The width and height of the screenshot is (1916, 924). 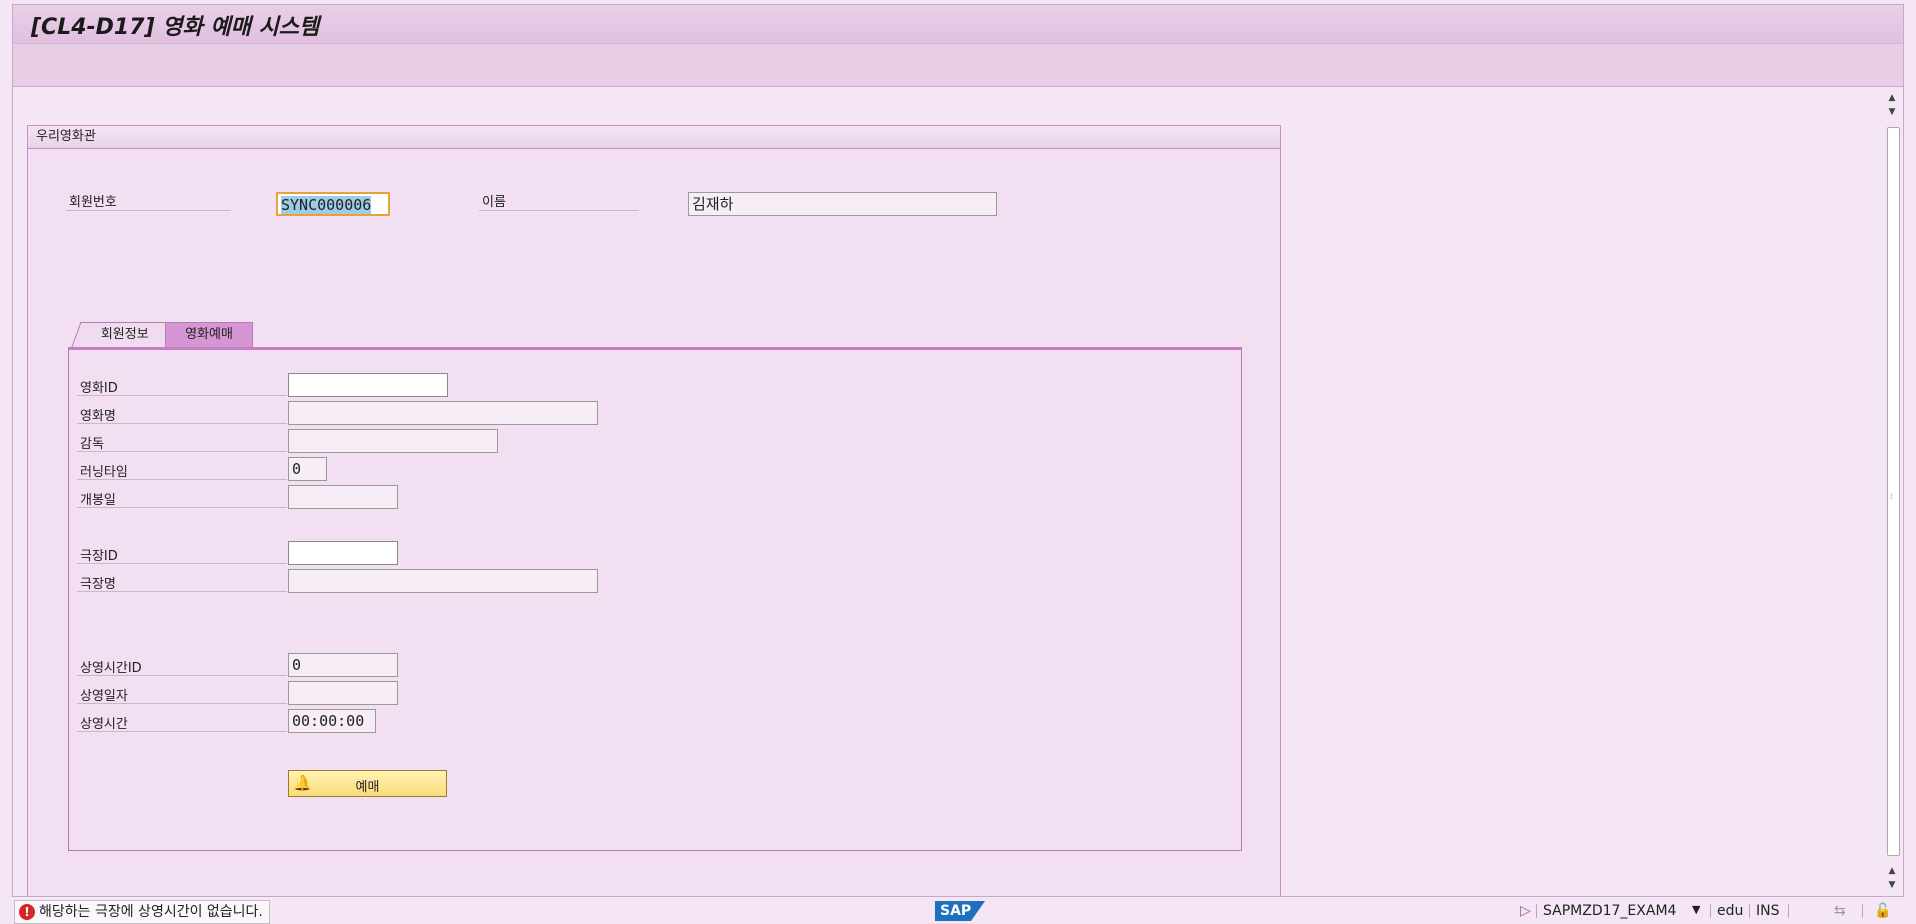 What do you see at coordinates (175, 27) in the screenshot?
I see `window-title: [CL4-D17] 영화 예매 시스템` at bounding box center [175, 27].